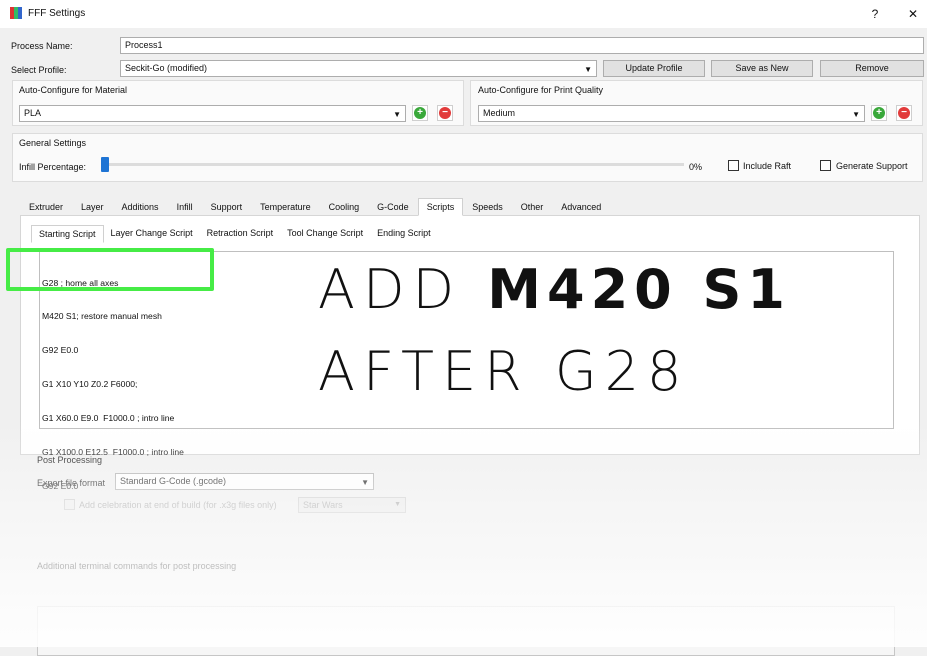 This screenshot has height=656, width=927. Describe the element at coordinates (671, 113) in the screenshot. I see `quality-select: Medium ▼` at that location.